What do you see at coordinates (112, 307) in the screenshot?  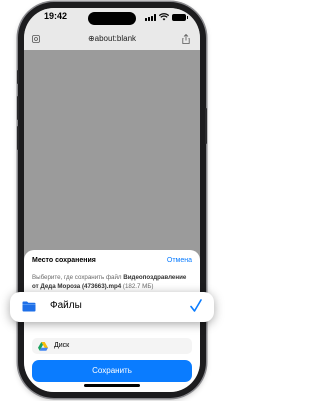 I see `option-files: Файлы` at bounding box center [112, 307].